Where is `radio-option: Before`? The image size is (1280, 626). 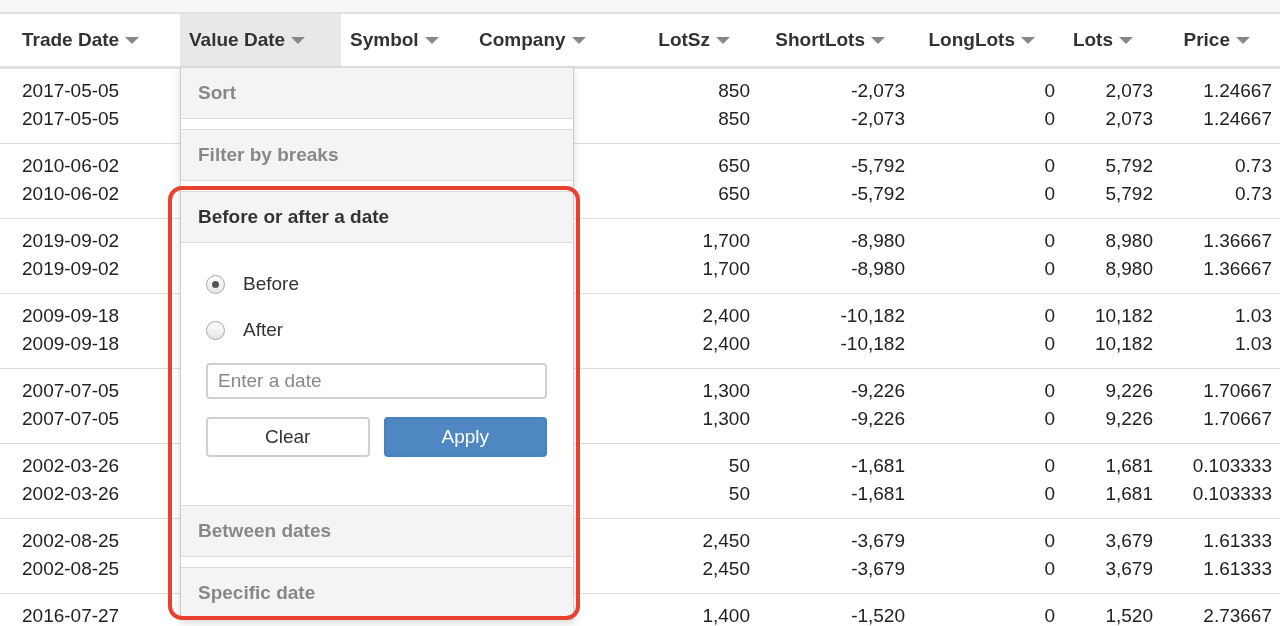 radio-option: Before is located at coordinates (376, 284).